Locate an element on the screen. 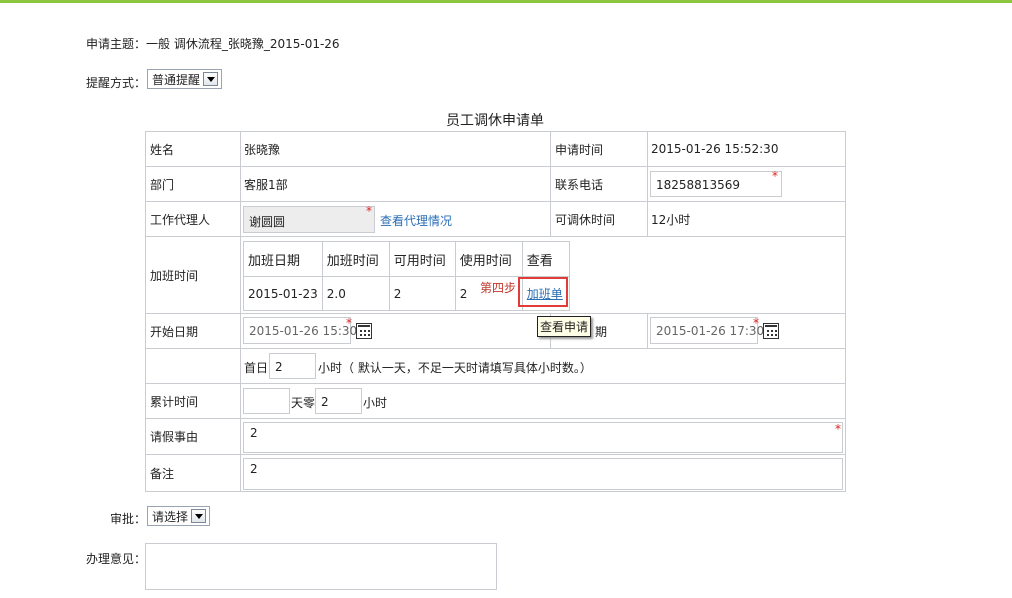 Image resolution: width=1012 pixels, height=598 pixels. subject-label: 申请主题： is located at coordinates (116, 44).